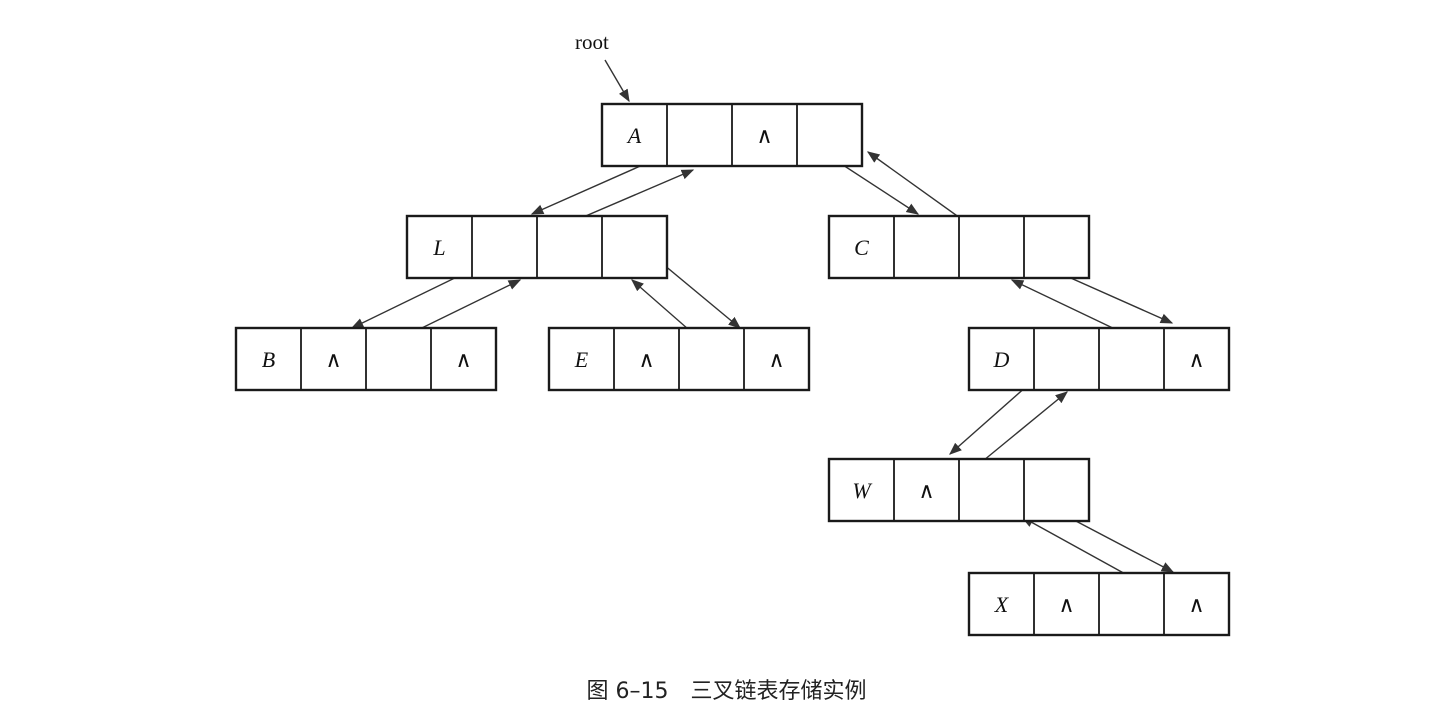  What do you see at coordinates (861, 247) in the screenshot?
I see `node-data-label: C` at bounding box center [861, 247].